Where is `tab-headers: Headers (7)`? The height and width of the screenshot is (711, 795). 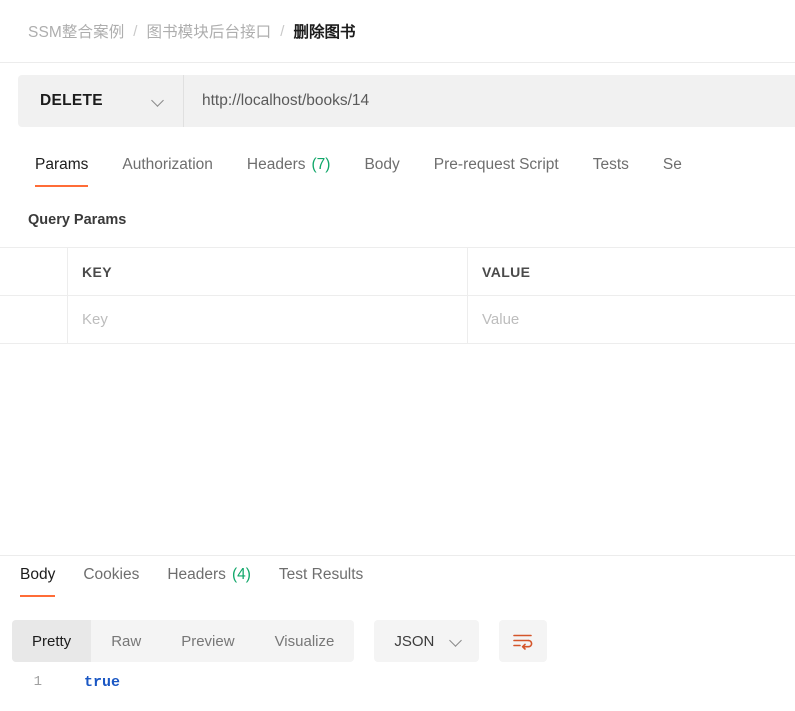 tab-headers: Headers (7) is located at coordinates (289, 172).